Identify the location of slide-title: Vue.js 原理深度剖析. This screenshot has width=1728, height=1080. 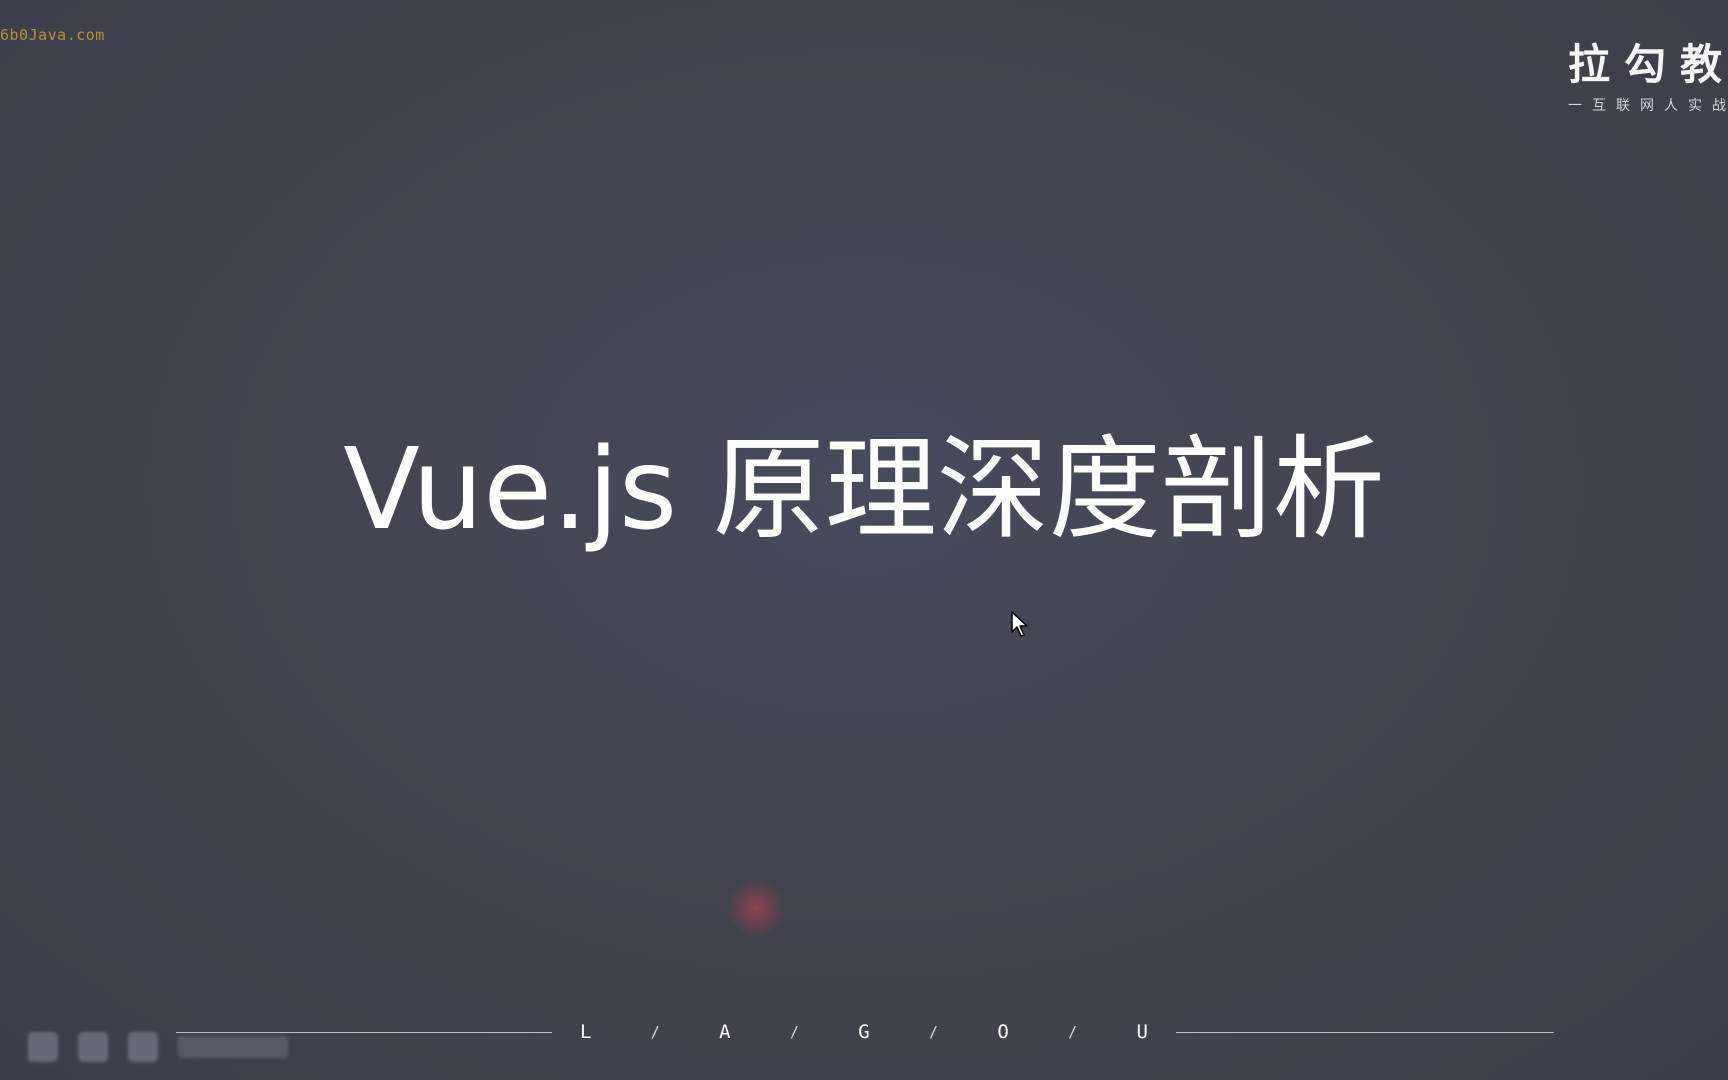
(864, 490).